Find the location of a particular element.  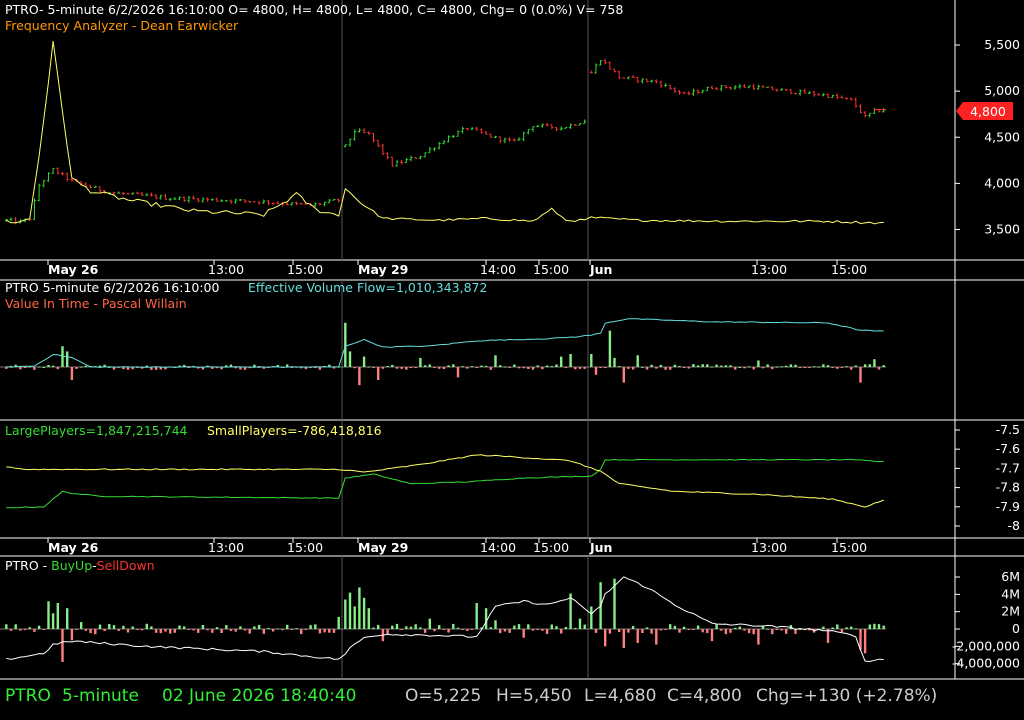

effective-volume-flow-label: Effective Volume Flow=1,010,343,872 is located at coordinates (367, 287).